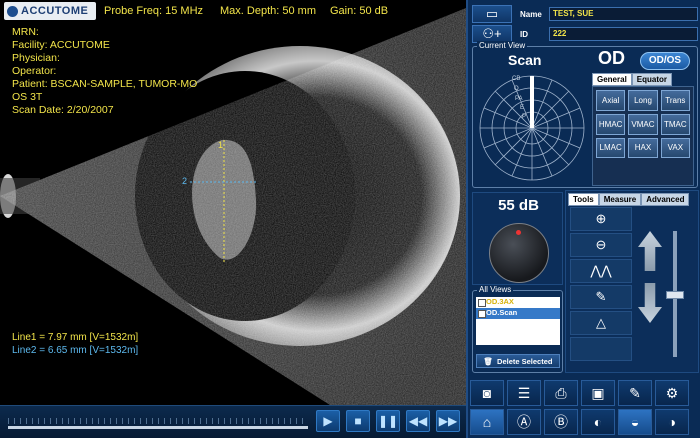 The height and width of the screenshot is (438, 700). What do you see at coordinates (519, 253) in the screenshot?
I see `gain-knob` at bounding box center [519, 253].